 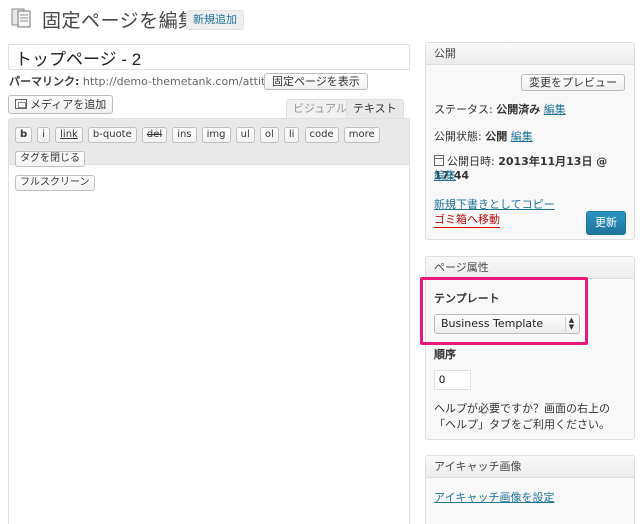 I want to click on order-input, so click(x=452, y=380).